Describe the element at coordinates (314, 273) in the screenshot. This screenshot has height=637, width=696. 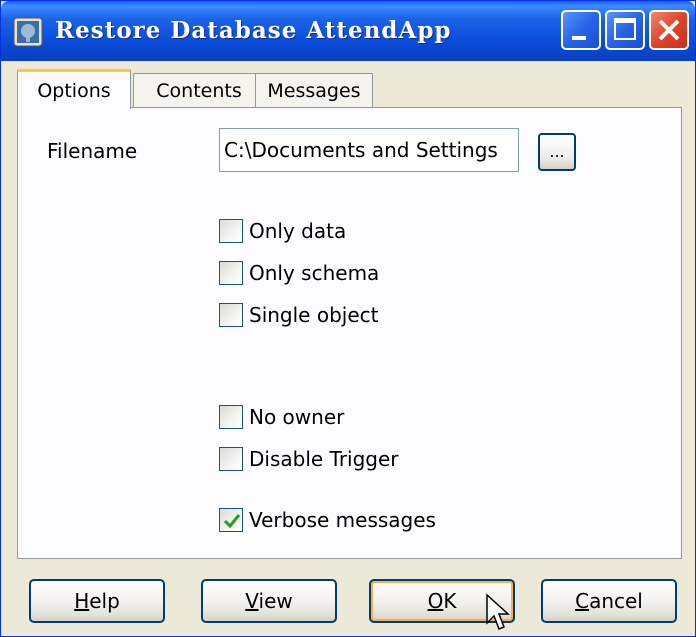
I see `only-schema-label: Only schema` at that location.